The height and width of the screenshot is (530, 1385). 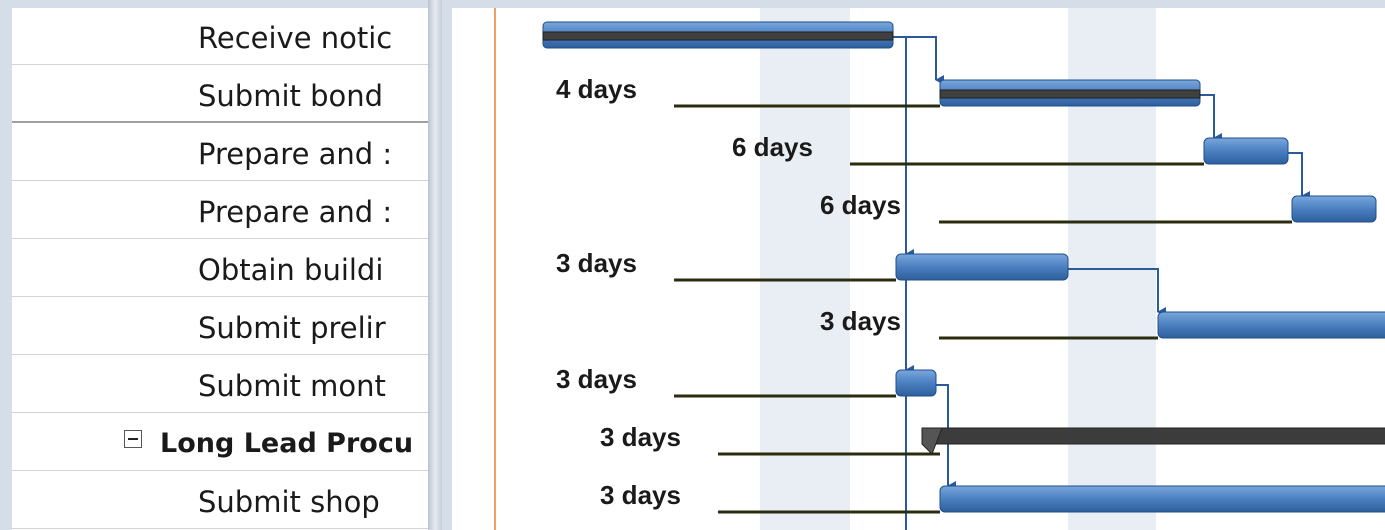 What do you see at coordinates (292, 328) in the screenshot?
I see `task-name: Submit prelir` at bounding box center [292, 328].